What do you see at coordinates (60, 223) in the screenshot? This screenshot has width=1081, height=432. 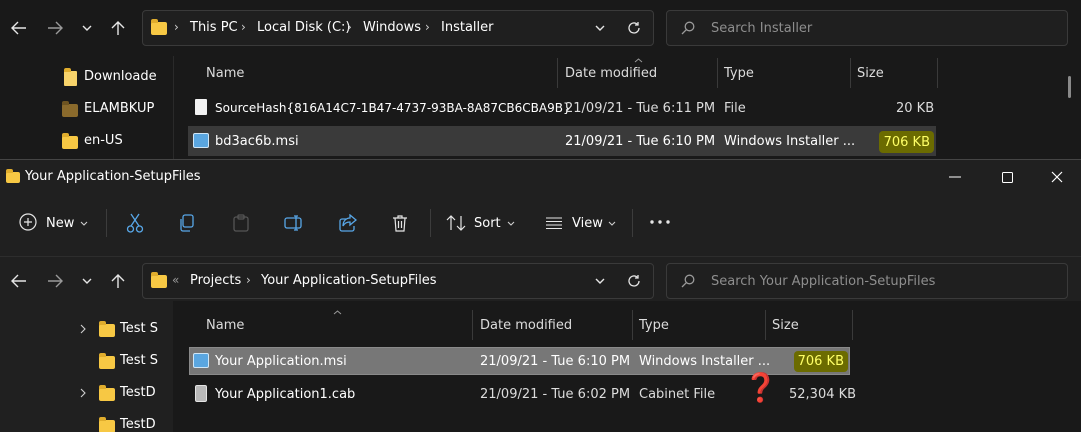 I see `new-button: New` at bounding box center [60, 223].